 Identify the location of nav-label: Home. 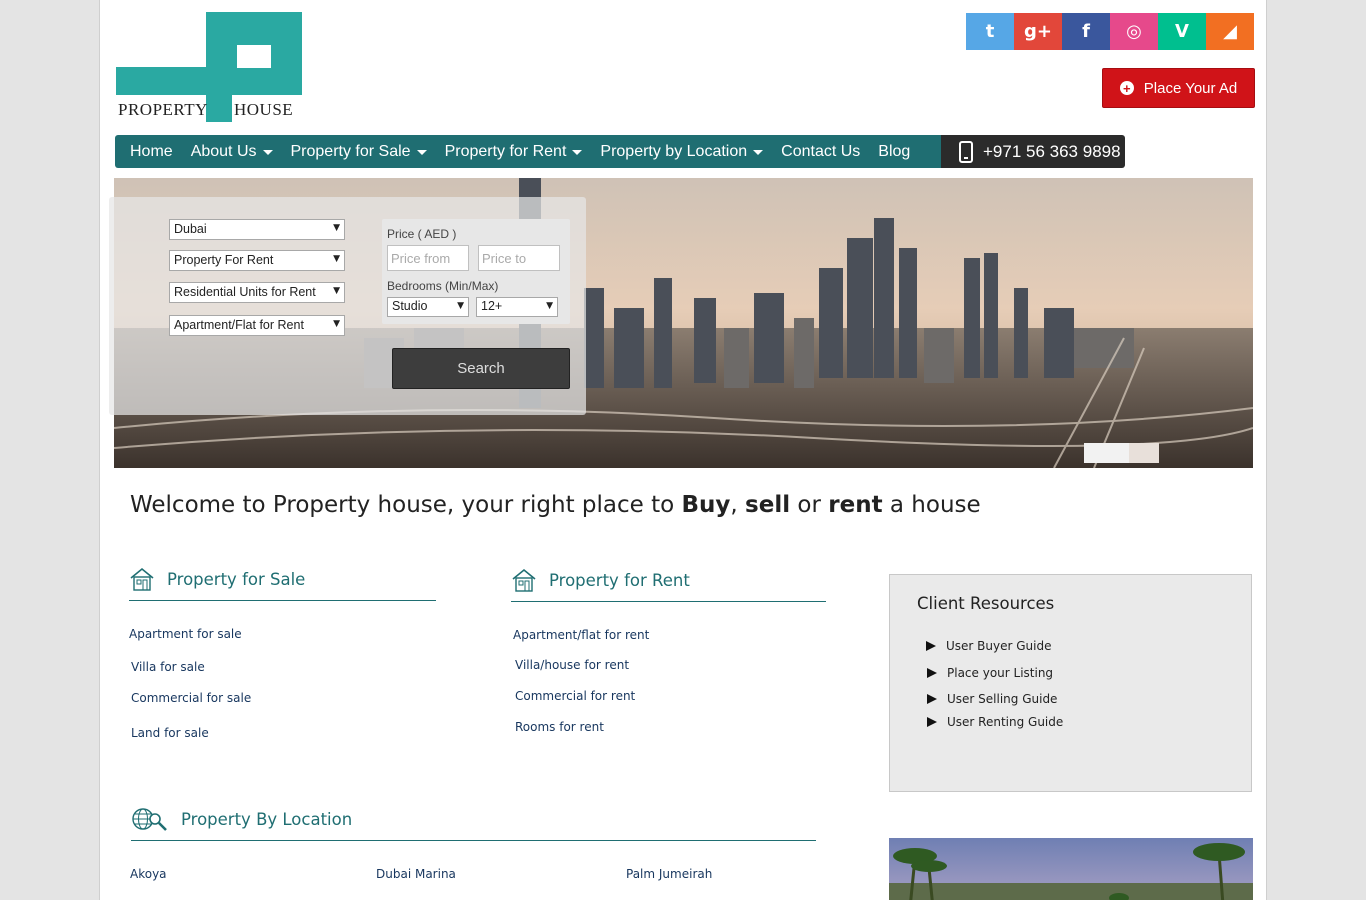
(151, 151).